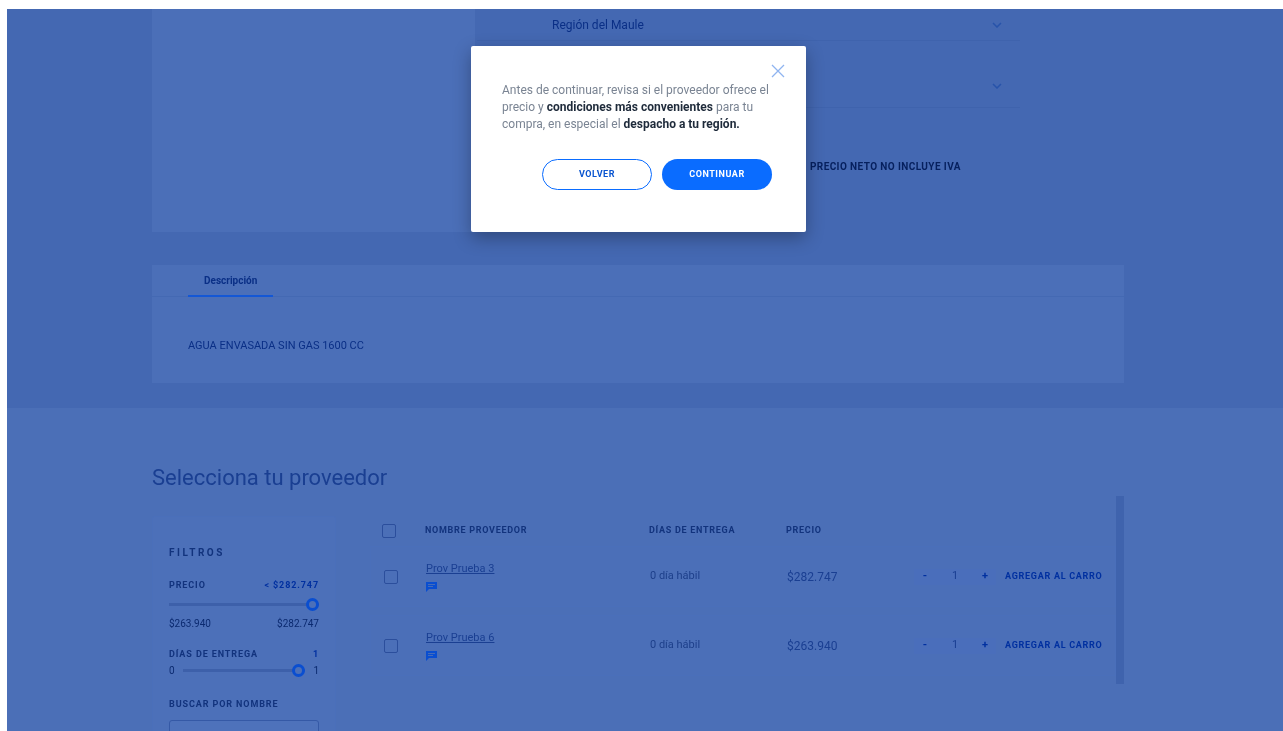 The width and height of the screenshot is (1283, 731). Describe the element at coordinates (190, 623) in the screenshot. I see `slider-min: $263.940` at that location.